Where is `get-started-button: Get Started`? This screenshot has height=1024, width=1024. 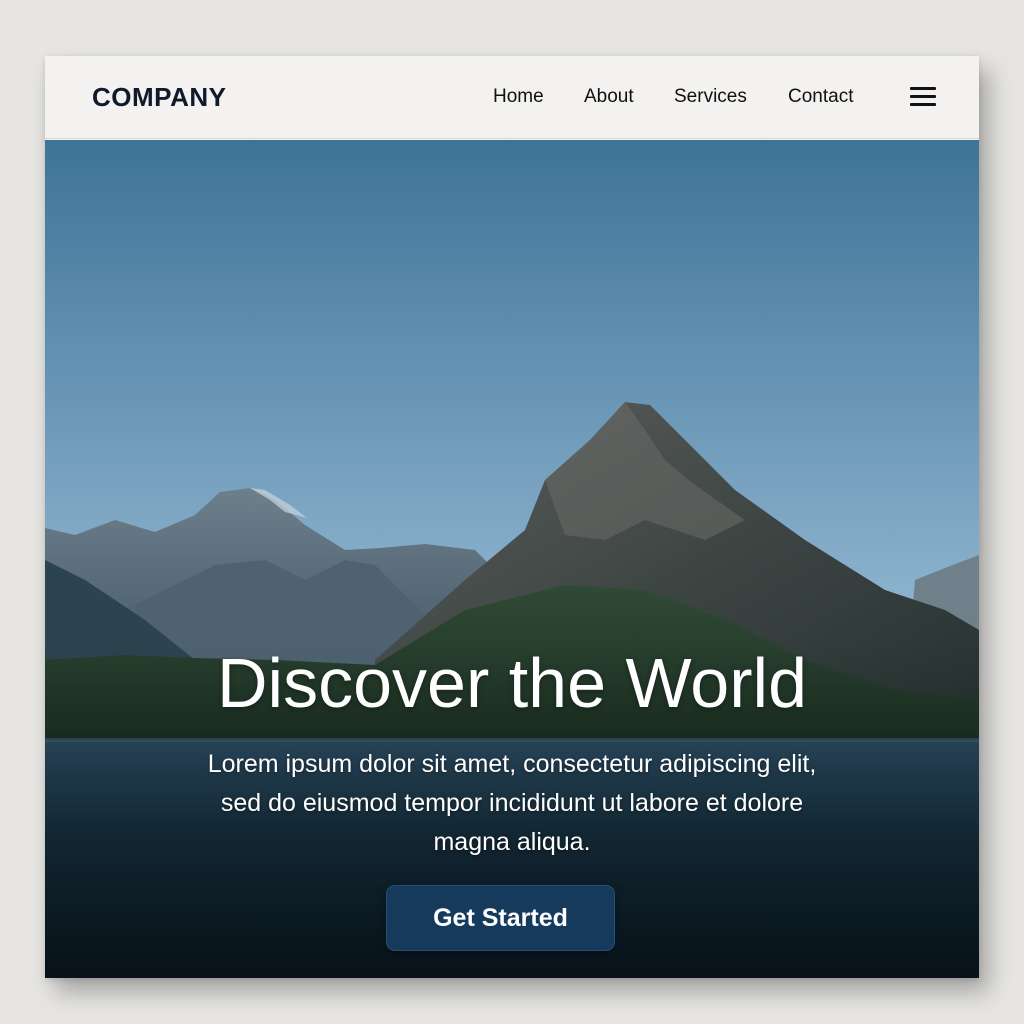 get-started-button: Get Started is located at coordinates (500, 918).